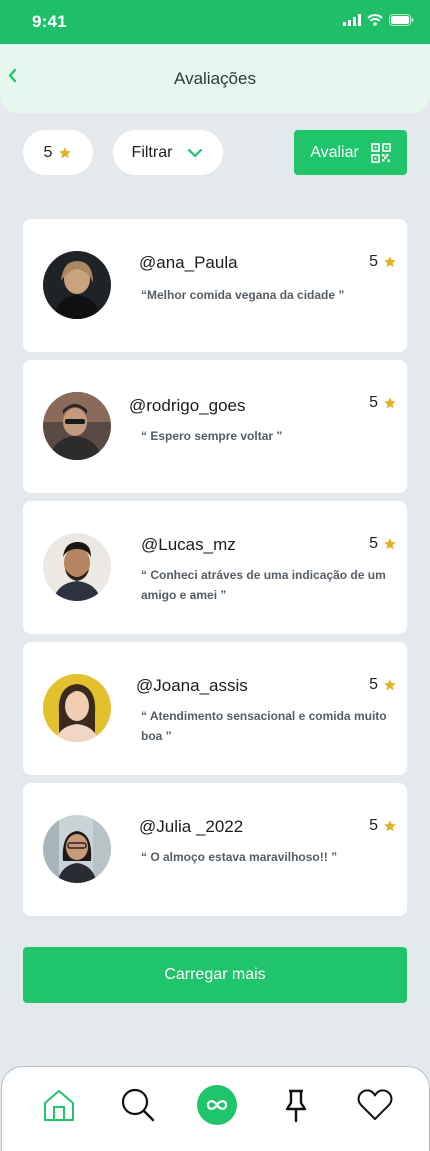 This screenshot has width=430, height=1151. I want to click on status-icons, so click(378, 20).